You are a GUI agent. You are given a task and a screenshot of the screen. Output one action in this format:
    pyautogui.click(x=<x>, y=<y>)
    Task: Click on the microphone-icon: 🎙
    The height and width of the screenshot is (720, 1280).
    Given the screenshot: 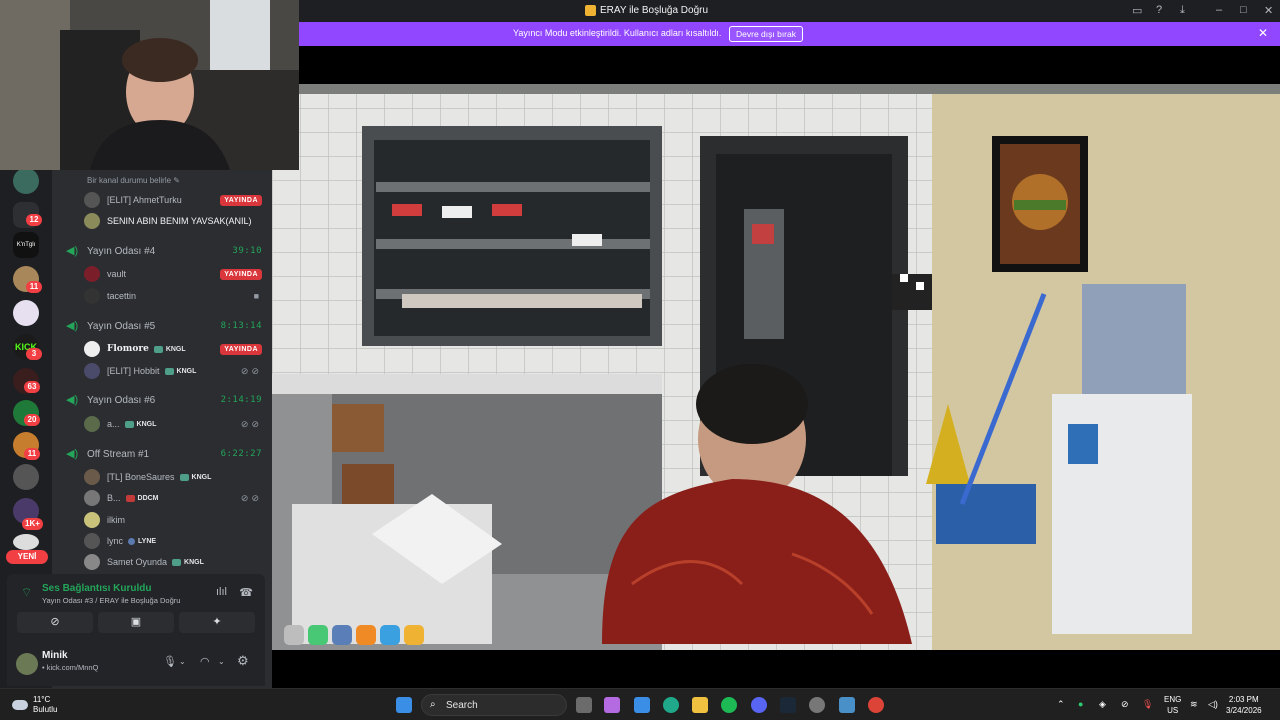 What is the action you would take?
    pyautogui.click(x=170, y=661)
    